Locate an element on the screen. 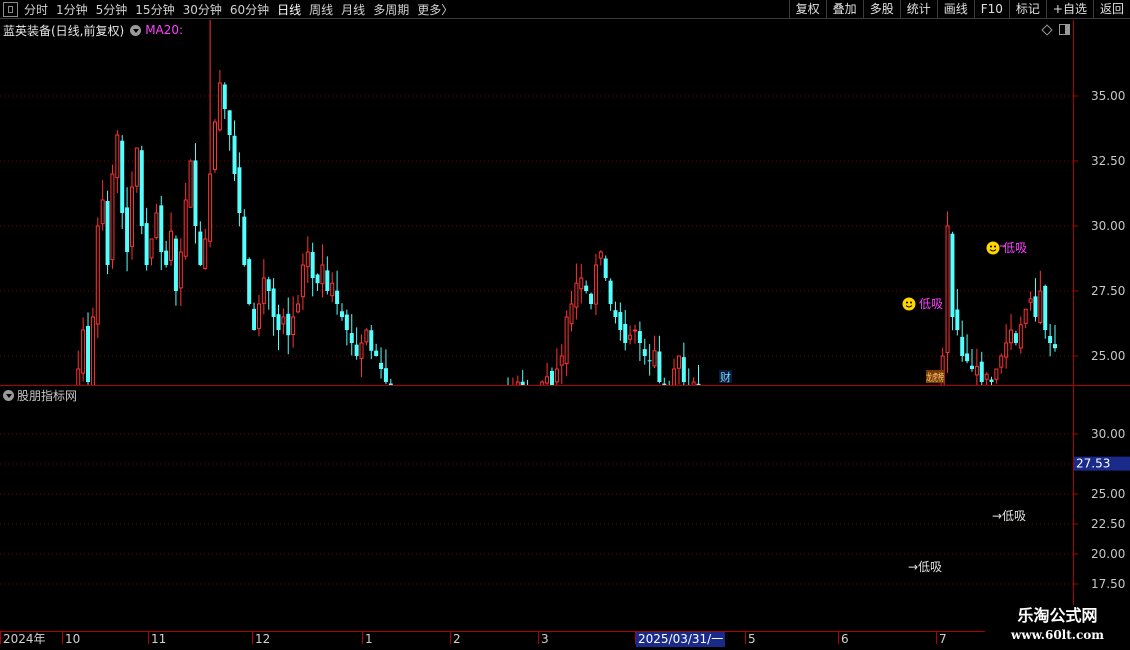  more-label: 更多 is located at coordinates (429, 10).